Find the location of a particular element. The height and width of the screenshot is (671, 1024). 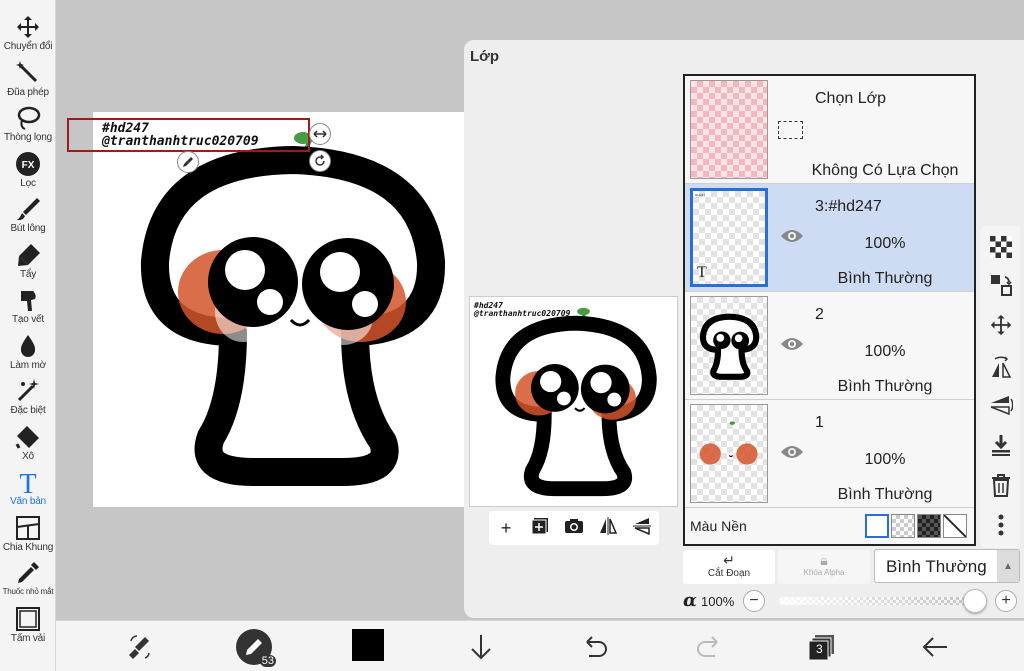

more-options-button is located at coordinates (1001, 525).